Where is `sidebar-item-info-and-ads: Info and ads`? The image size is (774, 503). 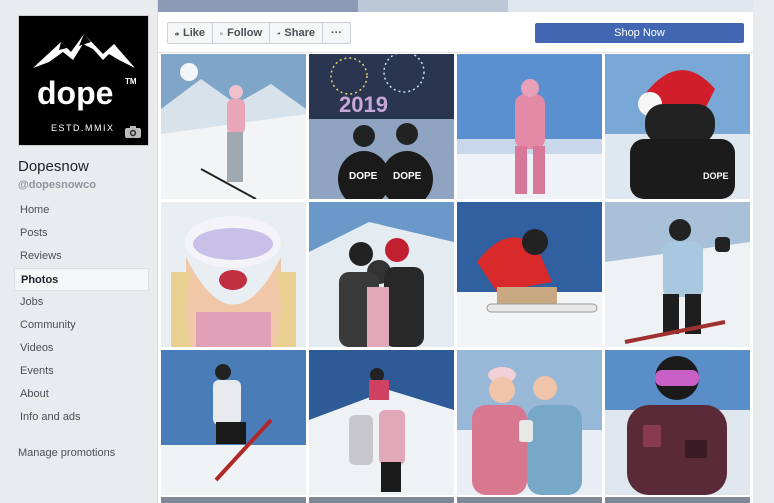 sidebar-item-info-and-ads: Info and ads is located at coordinates (81, 417).